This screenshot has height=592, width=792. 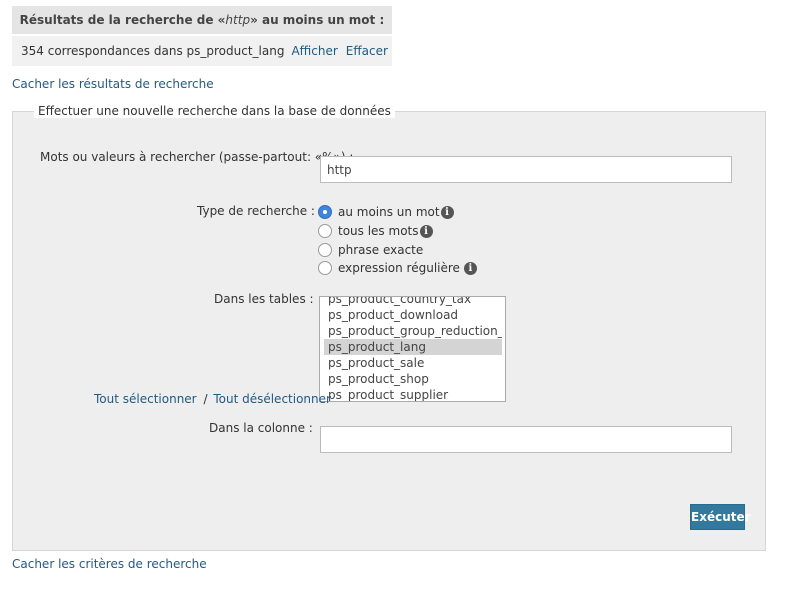 I want to click on column-label: Dans la colonne :, so click(x=261, y=428).